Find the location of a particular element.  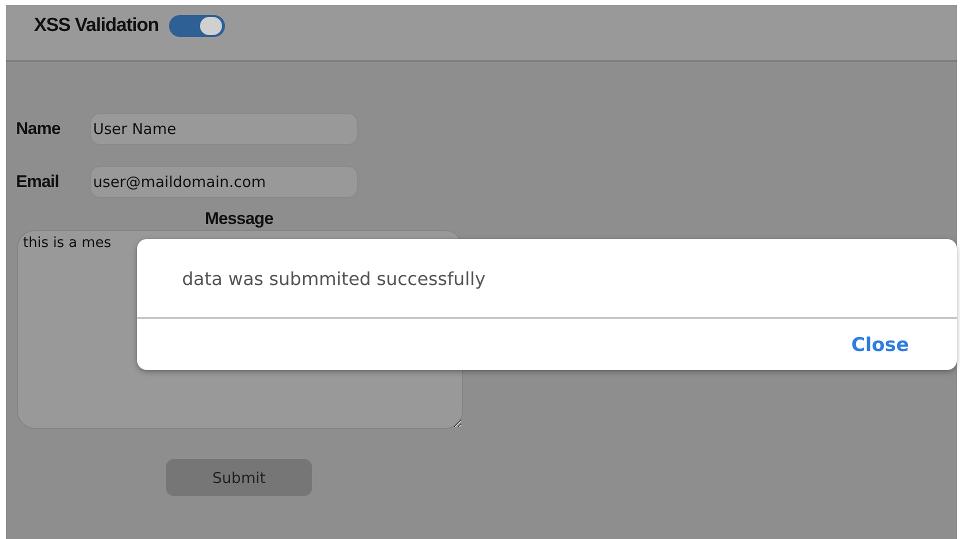

page-title: XSS Validation is located at coordinates (96, 26).